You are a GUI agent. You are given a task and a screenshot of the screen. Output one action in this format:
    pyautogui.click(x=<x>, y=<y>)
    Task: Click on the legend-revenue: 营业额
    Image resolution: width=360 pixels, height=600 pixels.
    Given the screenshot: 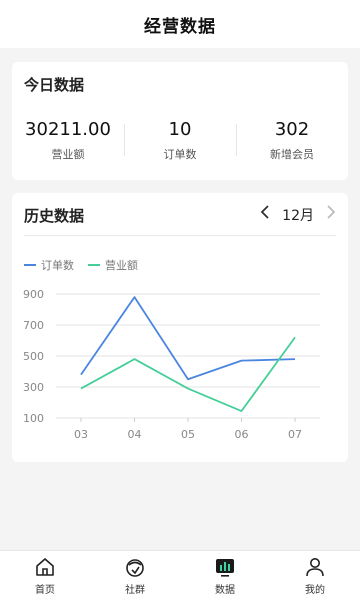 What is the action you would take?
    pyautogui.click(x=113, y=265)
    